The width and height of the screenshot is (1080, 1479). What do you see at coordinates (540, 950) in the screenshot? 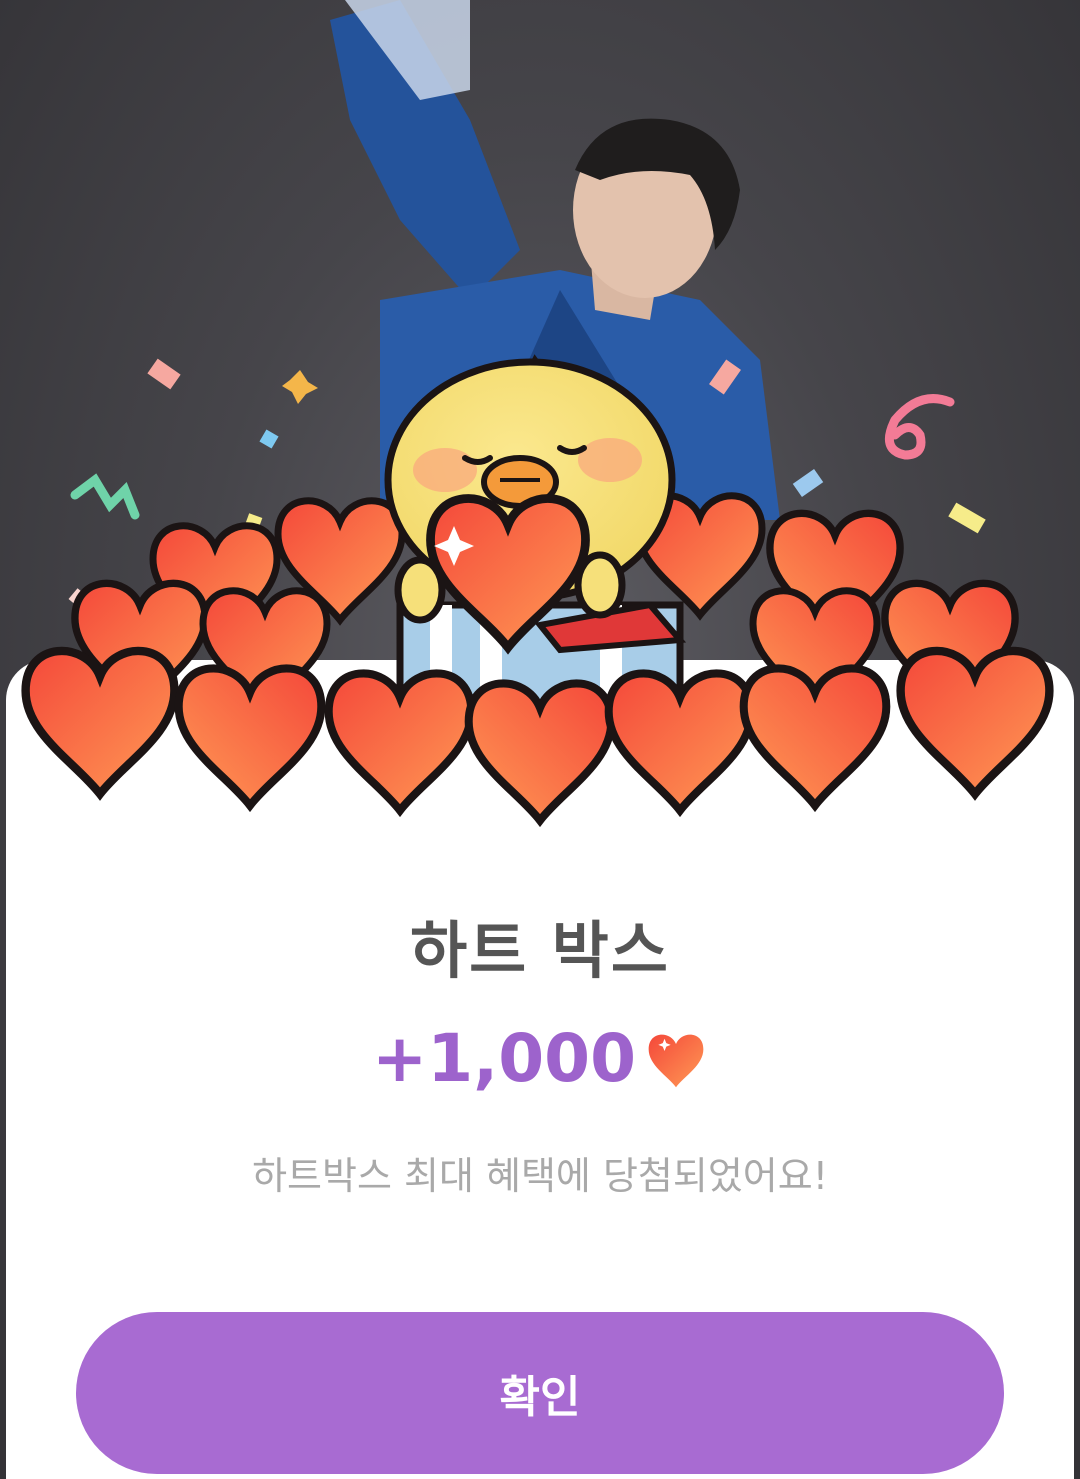
I see `popup-title: 하트 박스` at bounding box center [540, 950].